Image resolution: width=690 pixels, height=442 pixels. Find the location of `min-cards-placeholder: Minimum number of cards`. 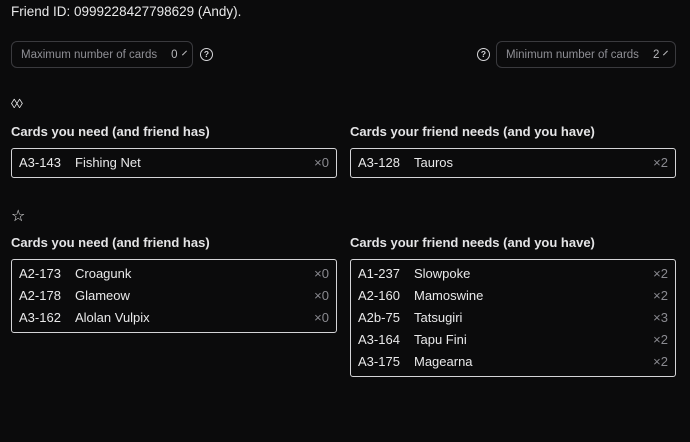

min-cards-placeholder: Minimum number of cards is located at coordinates (572, 54).